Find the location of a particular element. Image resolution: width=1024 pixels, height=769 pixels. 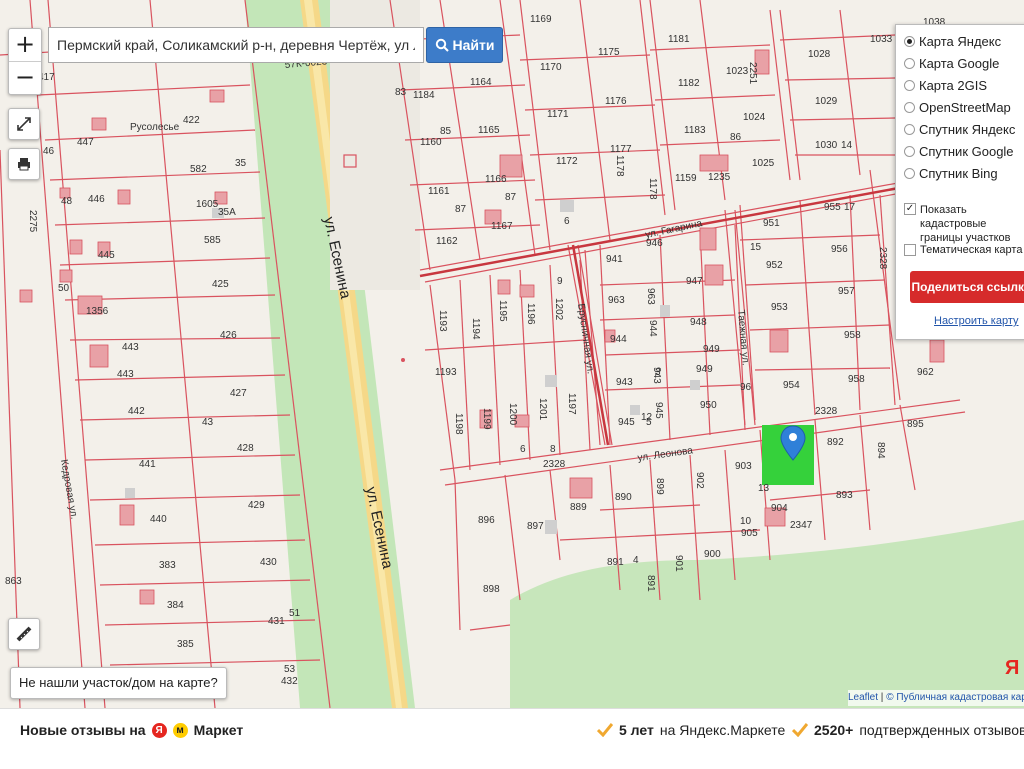

market-icon: м is located at coordinates (180, 730).